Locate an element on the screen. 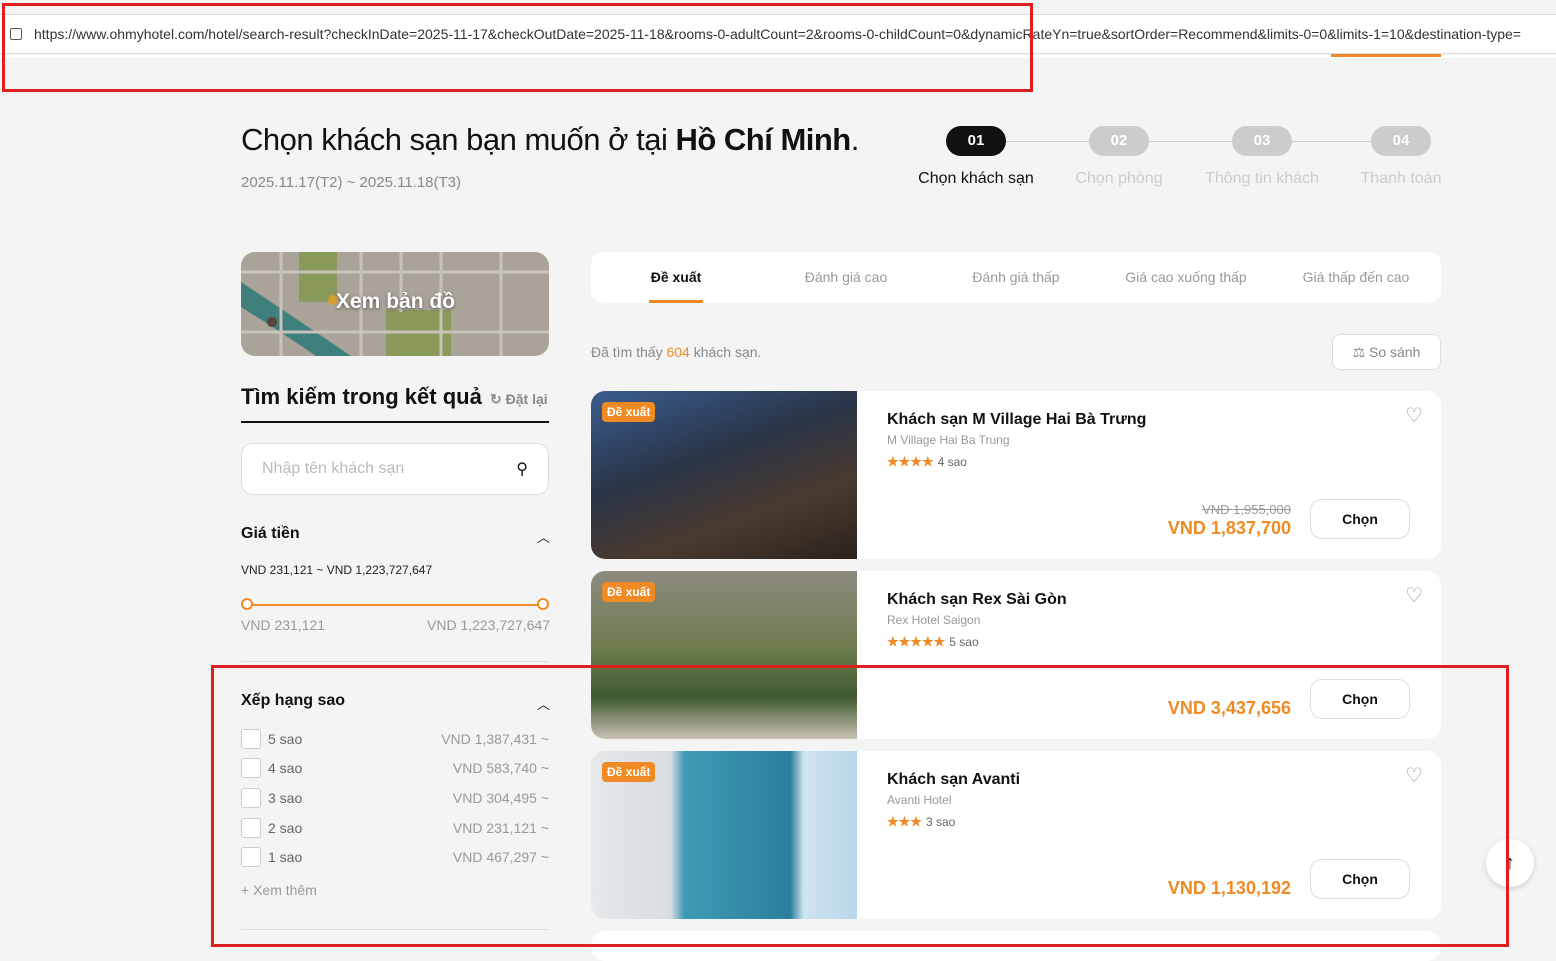 This screenshot has width=1556, height=961. scroll-to-top-button: ↑ is located at coordinates (1510, 863).